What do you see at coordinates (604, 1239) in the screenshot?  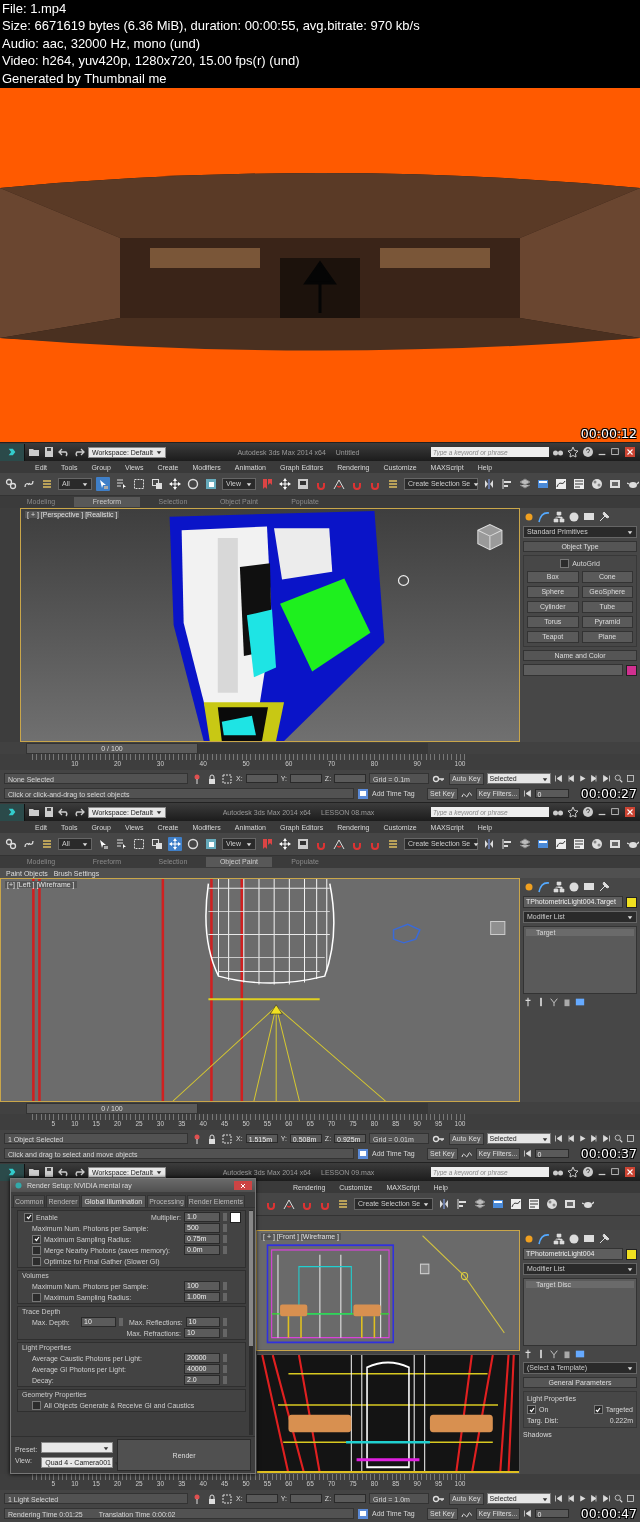 I see `hammer-icon` at bounding box center [604, 1239].